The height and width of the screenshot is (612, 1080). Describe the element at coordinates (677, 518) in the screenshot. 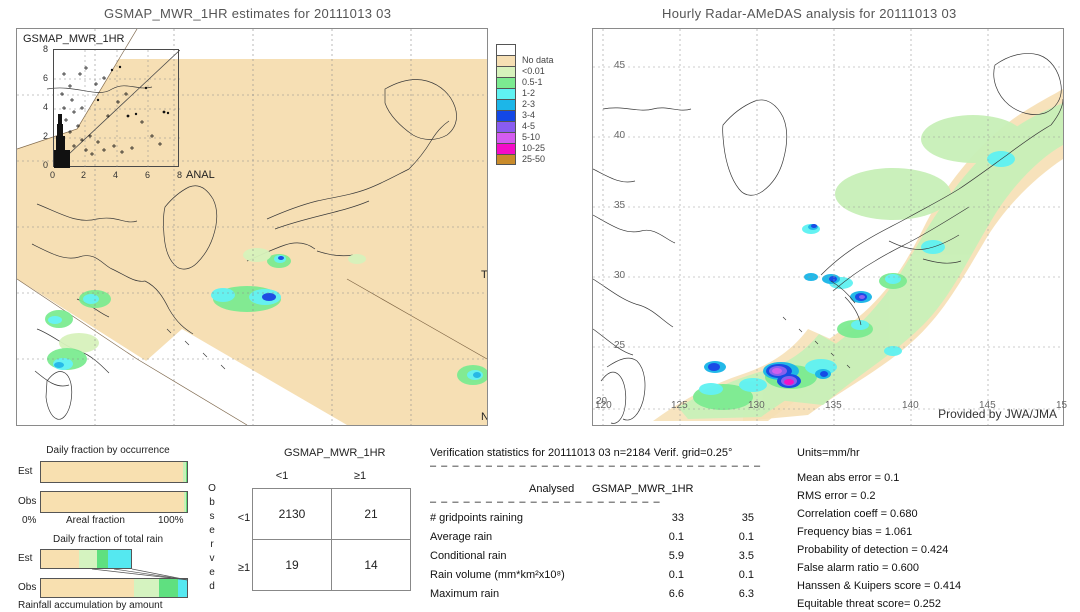

I see `verification-row-analysed: 33` at that location.